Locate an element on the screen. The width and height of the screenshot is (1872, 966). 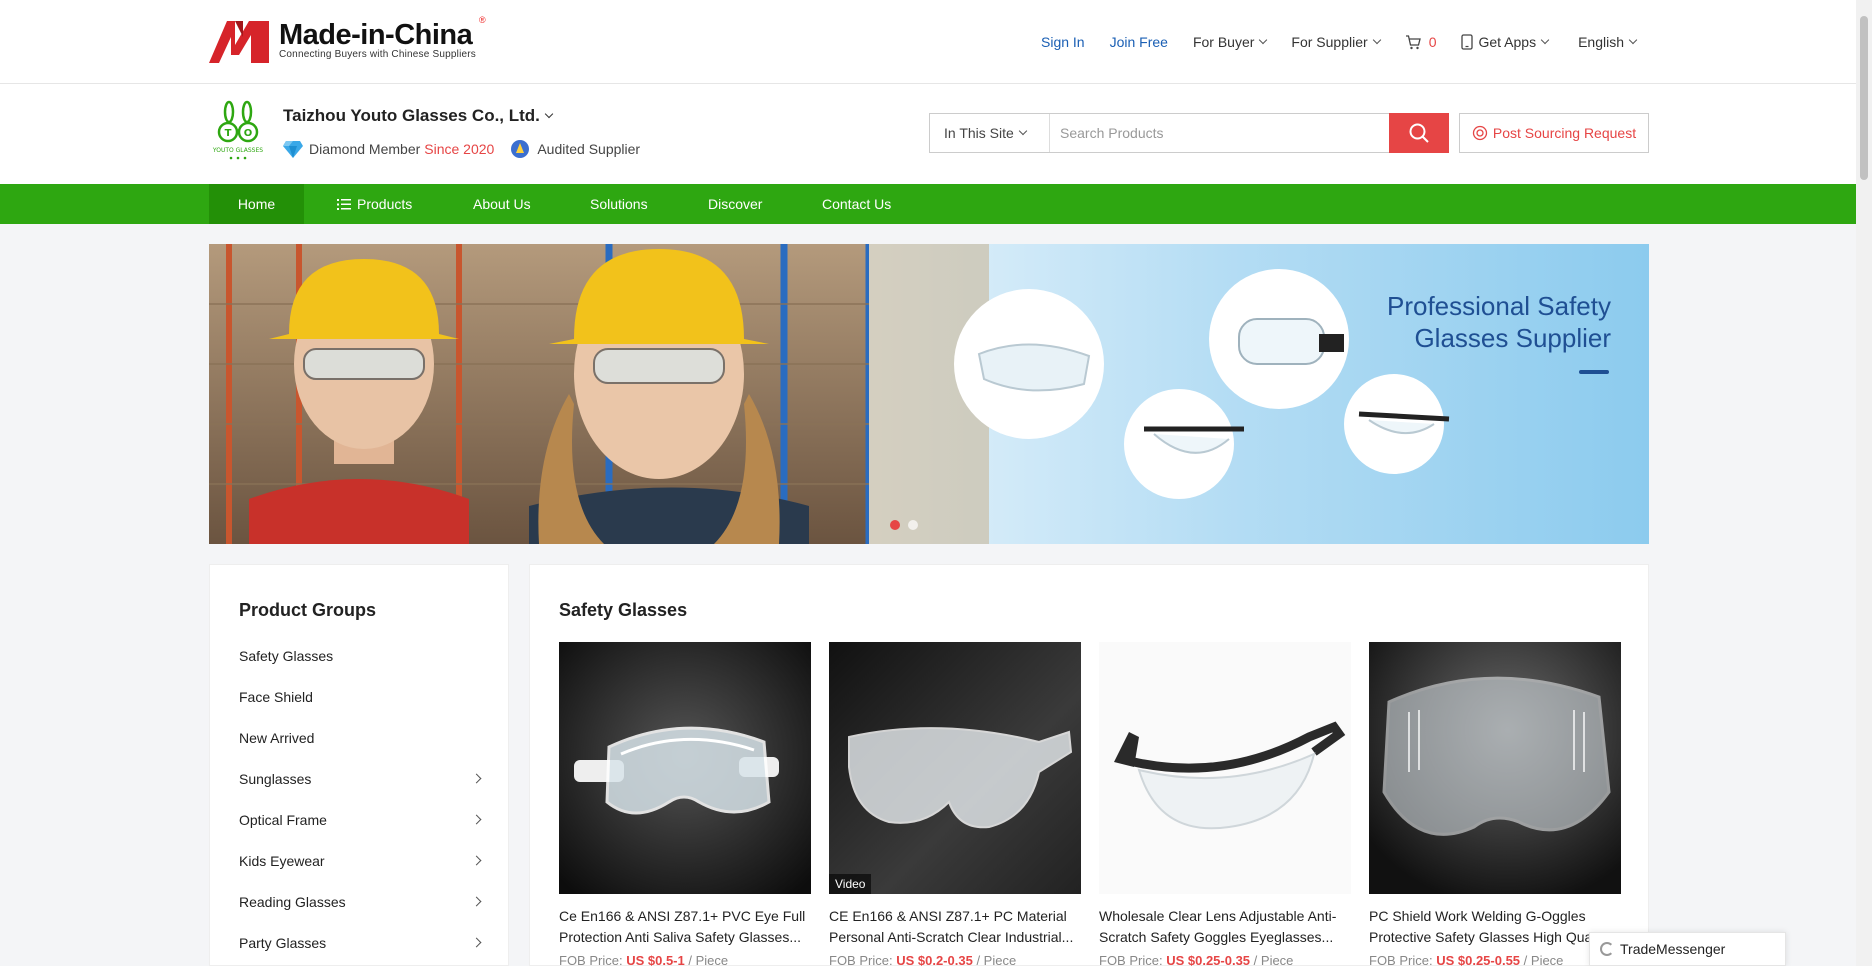
product-group-item: Optical Frame is located at coordinates (361, 819).